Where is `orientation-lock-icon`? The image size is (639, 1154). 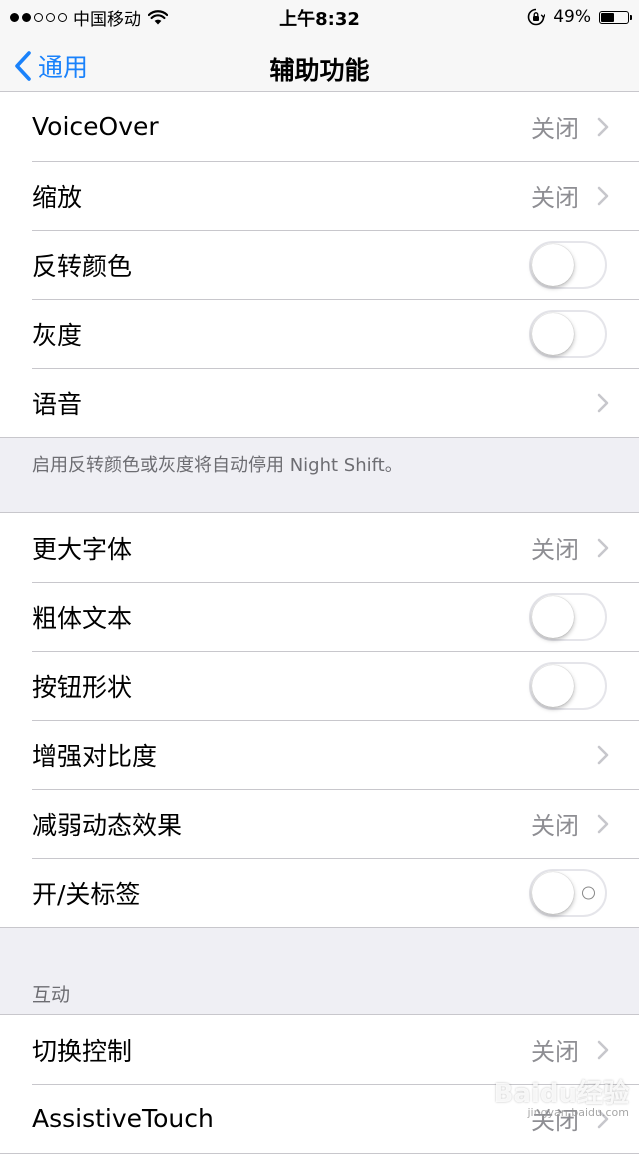
orientation-lock-icon is located at coordinates (536, 17).